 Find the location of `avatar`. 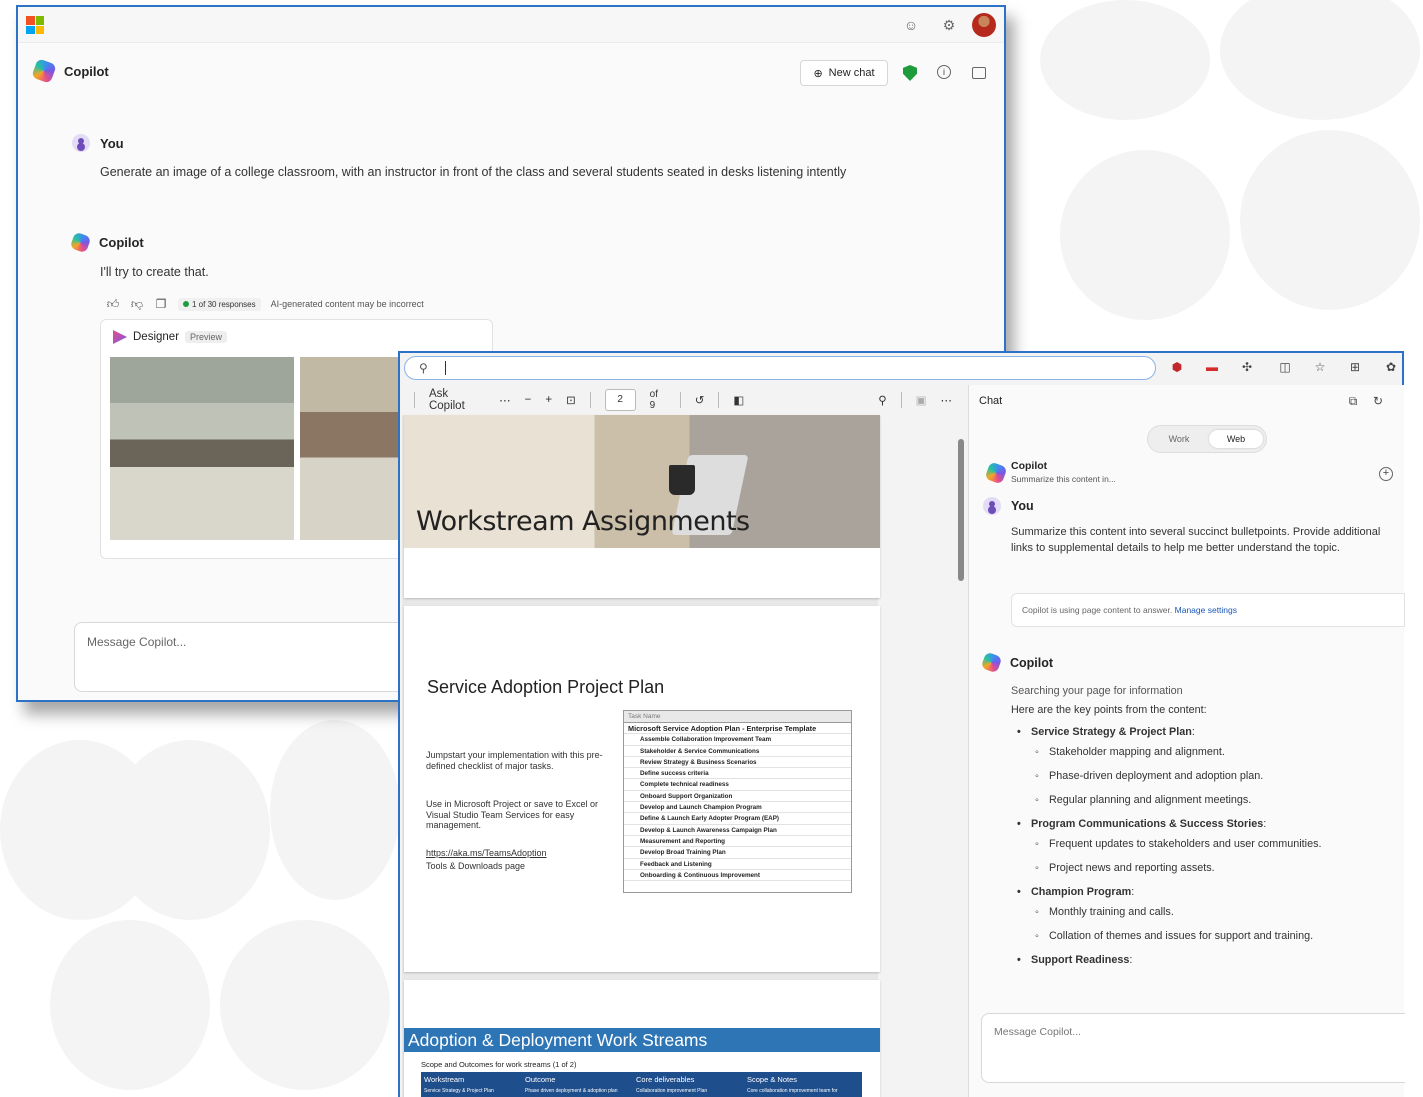

avatar is located at coordinates (984, 25).